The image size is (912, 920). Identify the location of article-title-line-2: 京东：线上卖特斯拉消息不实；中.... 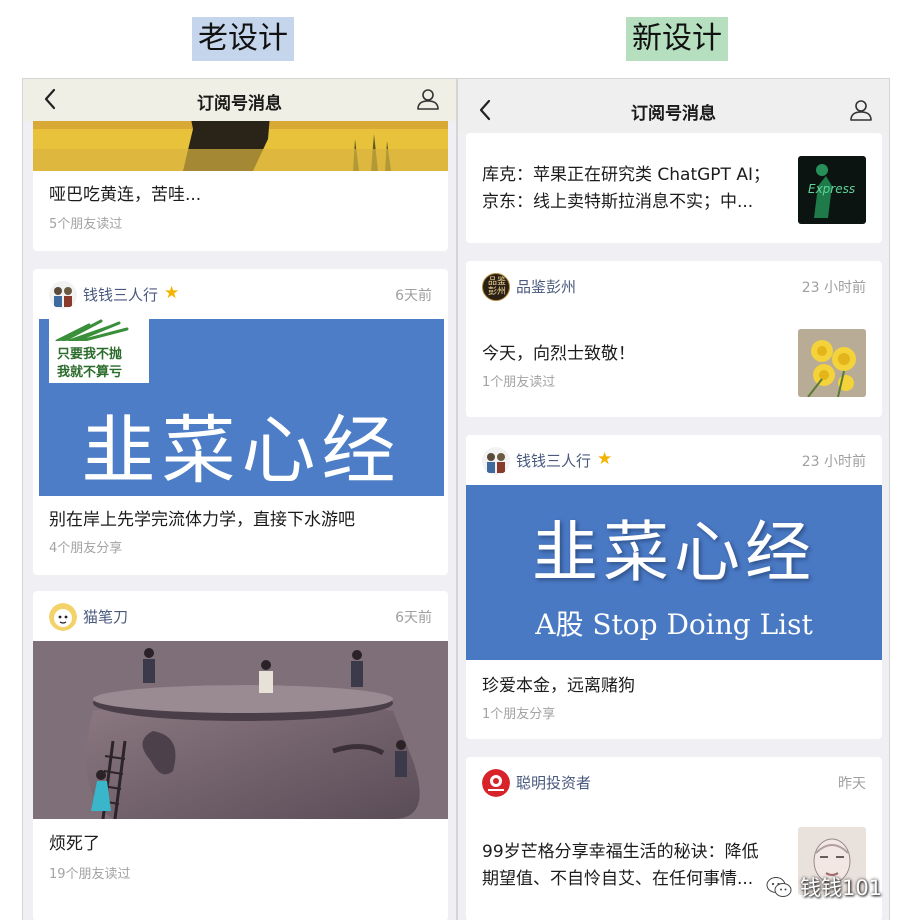
(618, 202).